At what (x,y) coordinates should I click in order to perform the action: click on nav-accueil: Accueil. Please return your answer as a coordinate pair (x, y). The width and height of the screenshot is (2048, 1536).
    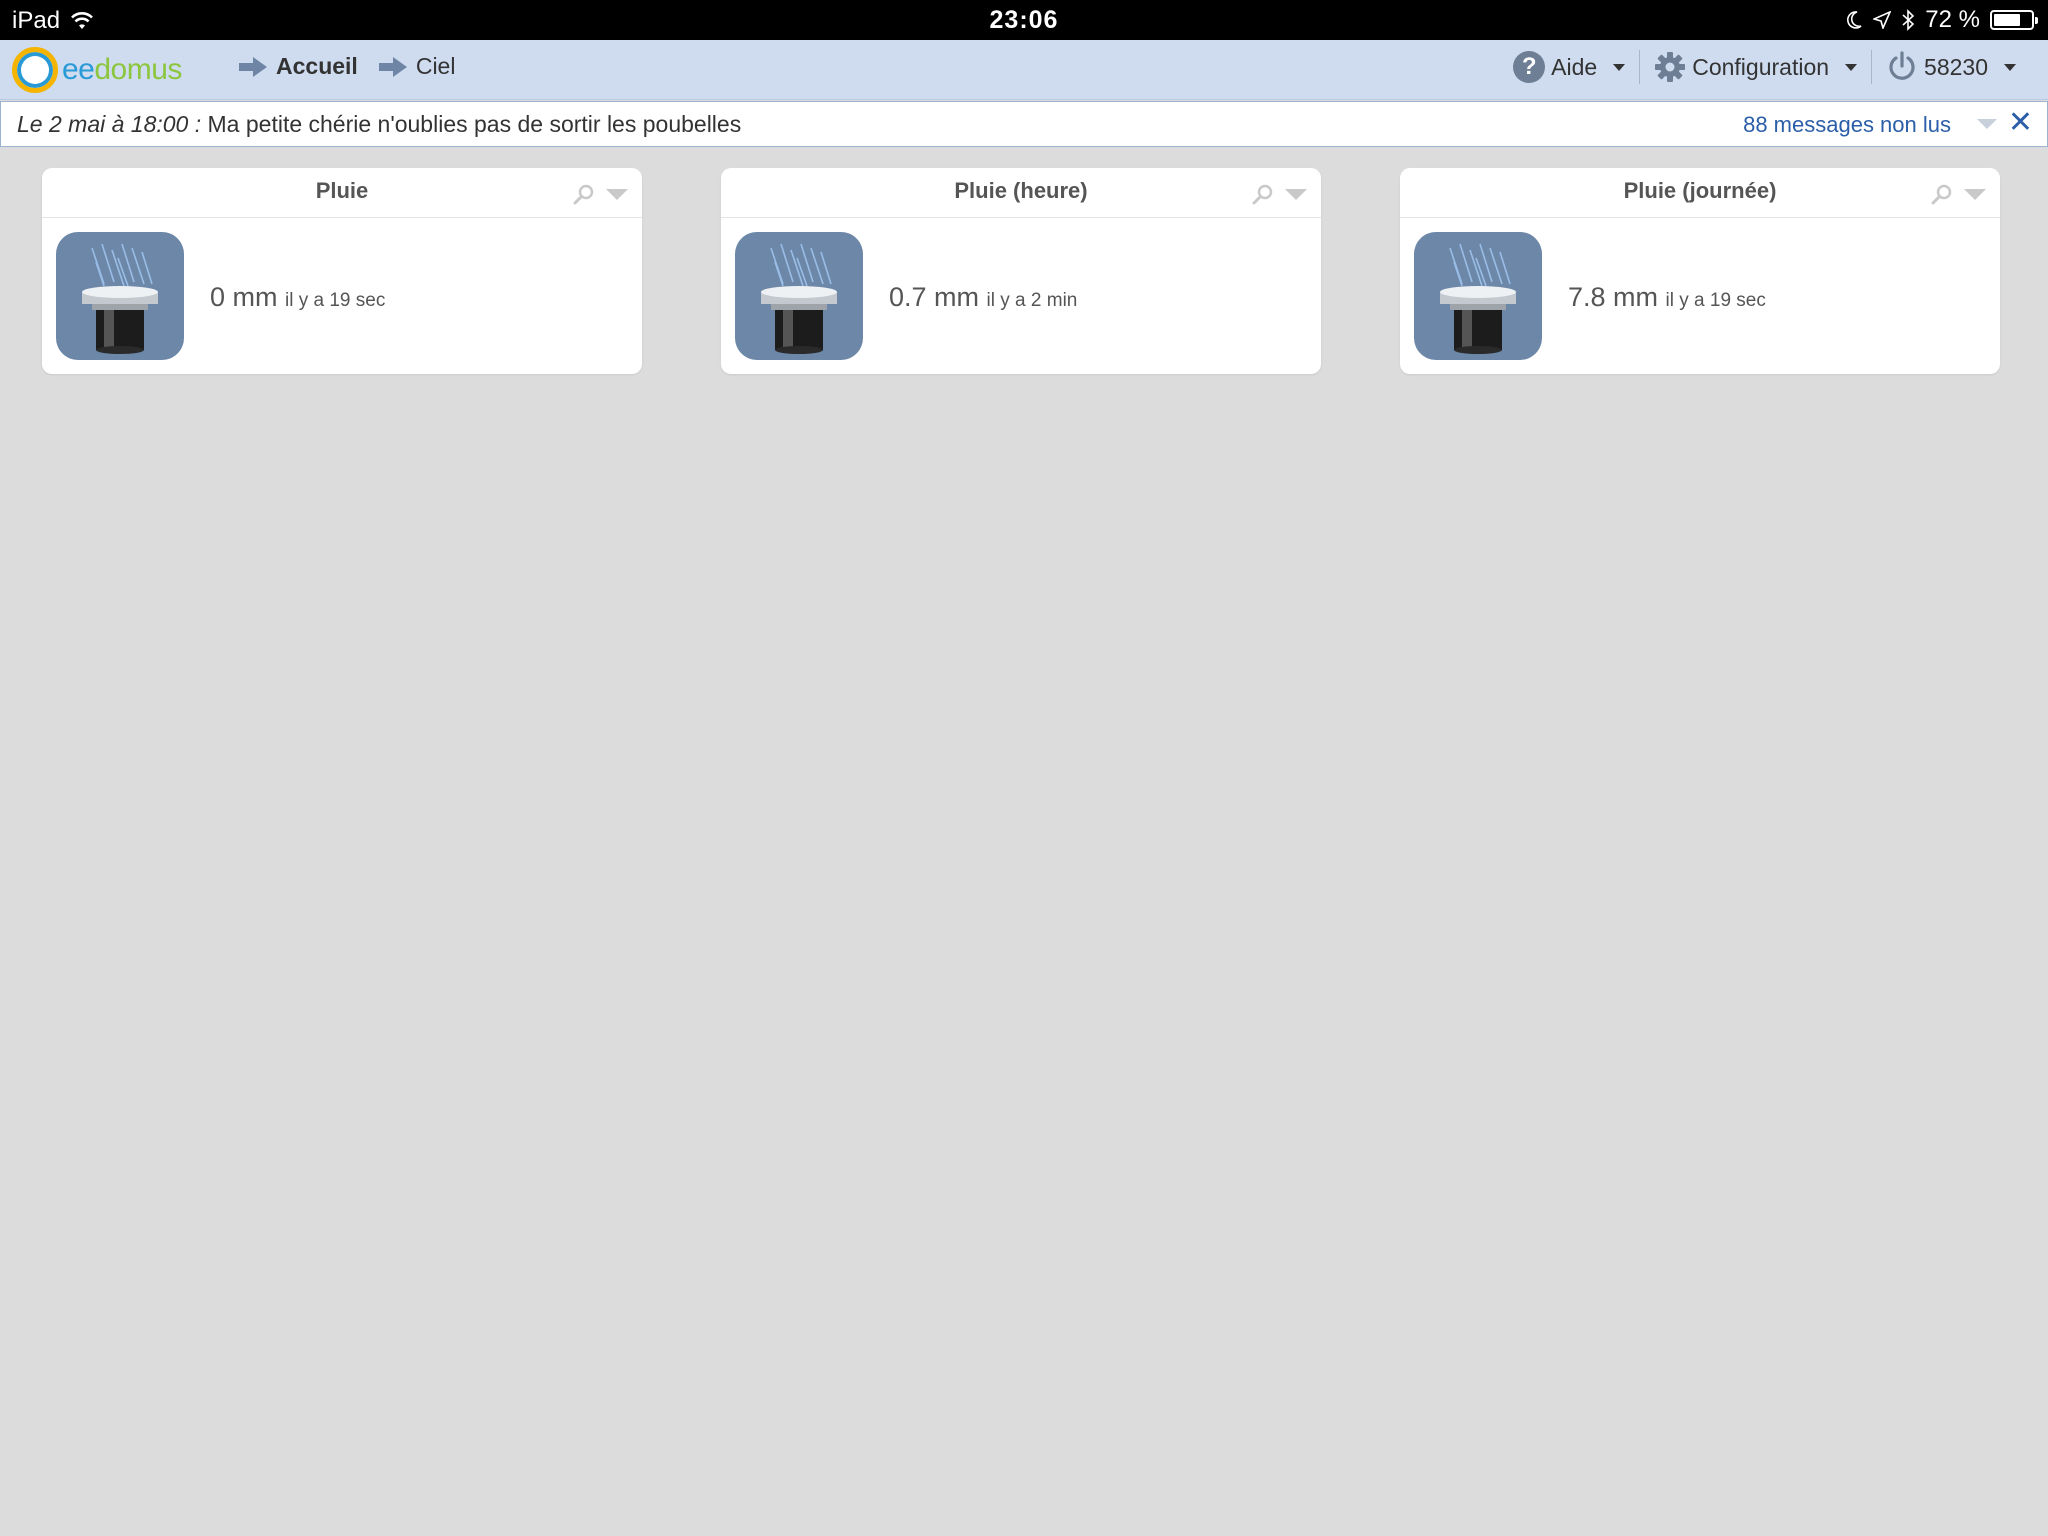
    Looking at the image, I should click on (298, 66).